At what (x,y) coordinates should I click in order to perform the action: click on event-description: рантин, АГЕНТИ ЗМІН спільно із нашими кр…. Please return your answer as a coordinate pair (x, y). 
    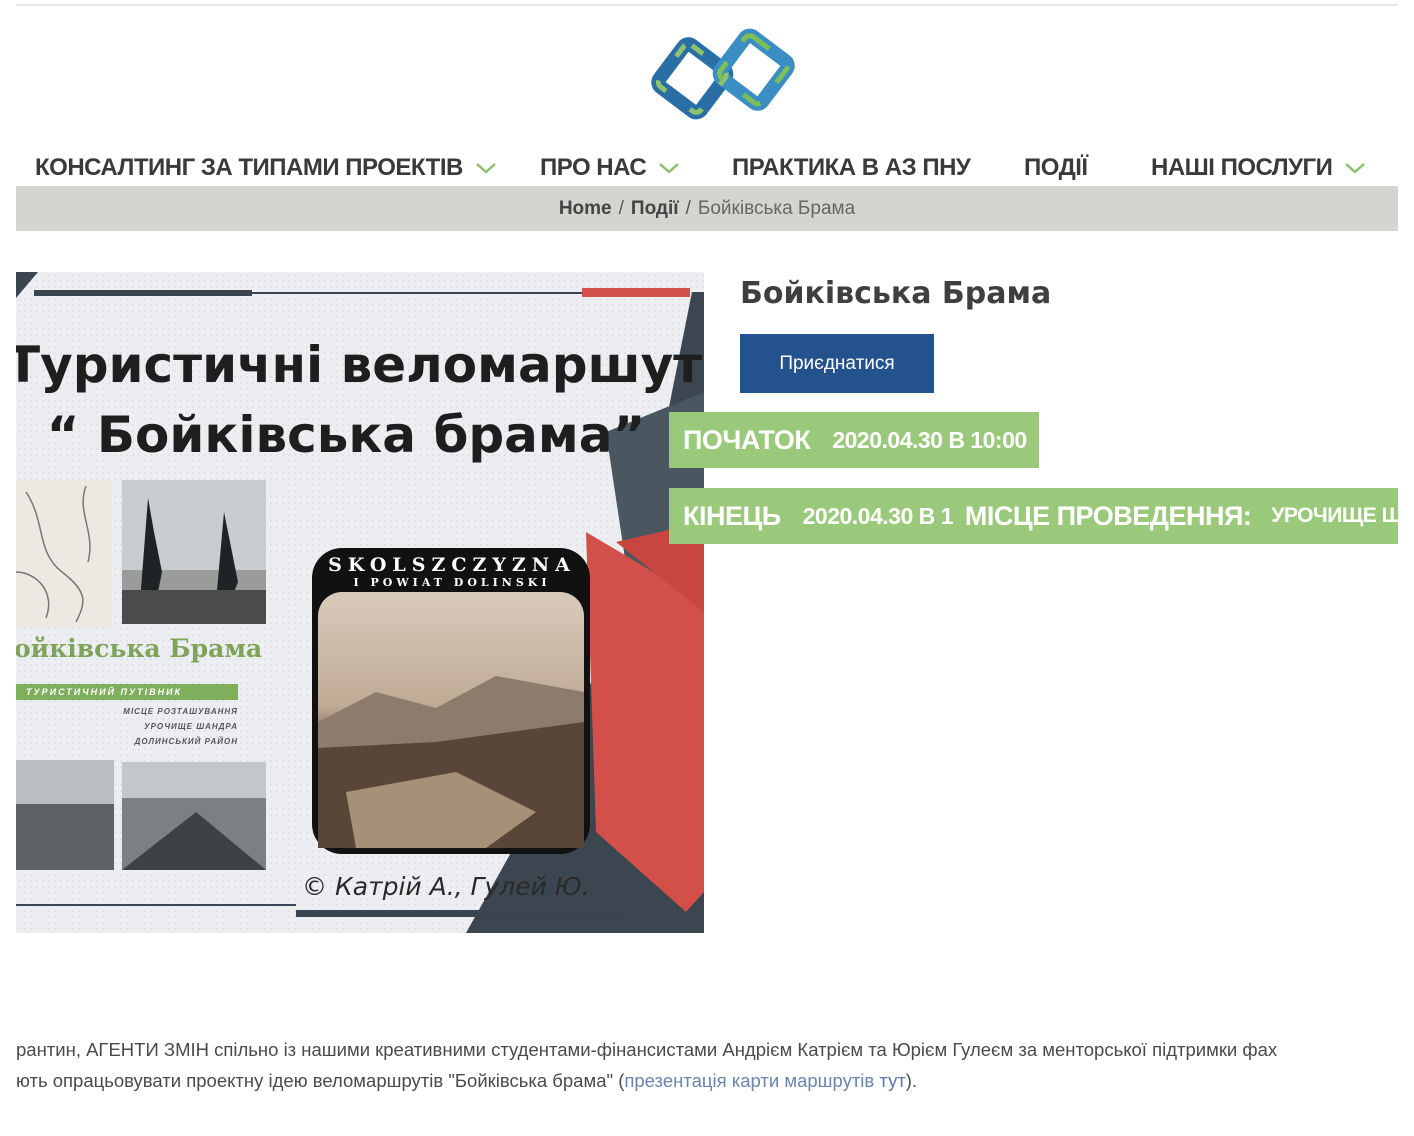
    Looking at the image, I should click on (707, 1065).